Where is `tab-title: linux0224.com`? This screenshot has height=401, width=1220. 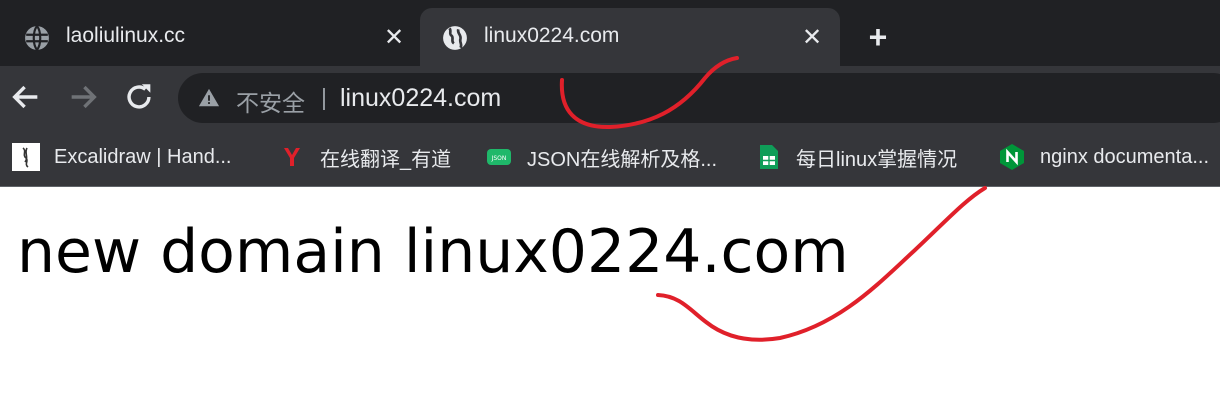 tab-title: linux0224.com is located at coordinates (552, 35).